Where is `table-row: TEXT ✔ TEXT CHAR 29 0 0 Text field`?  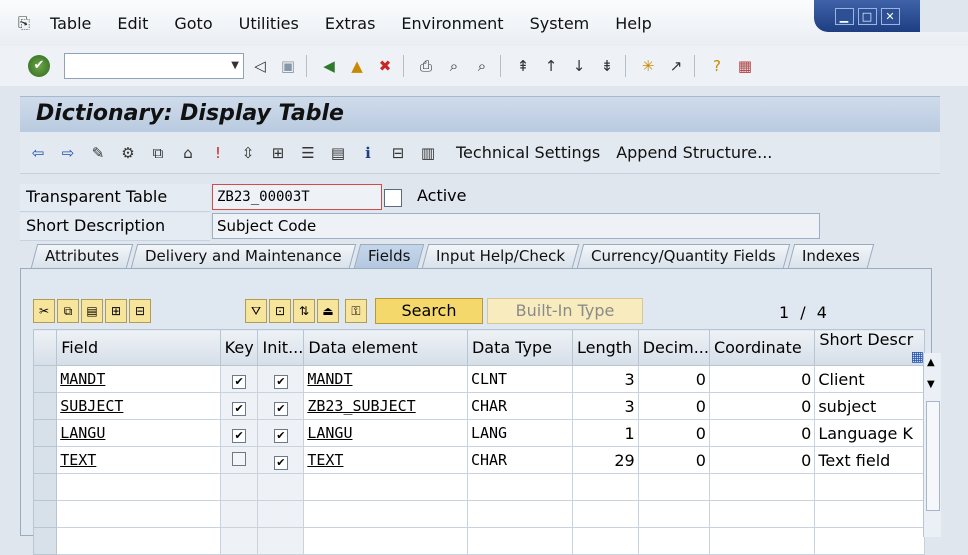
table-row: TEXT ✔ TEXT CHAR 29 0 0 Text field is located at coordinates (478, 460).